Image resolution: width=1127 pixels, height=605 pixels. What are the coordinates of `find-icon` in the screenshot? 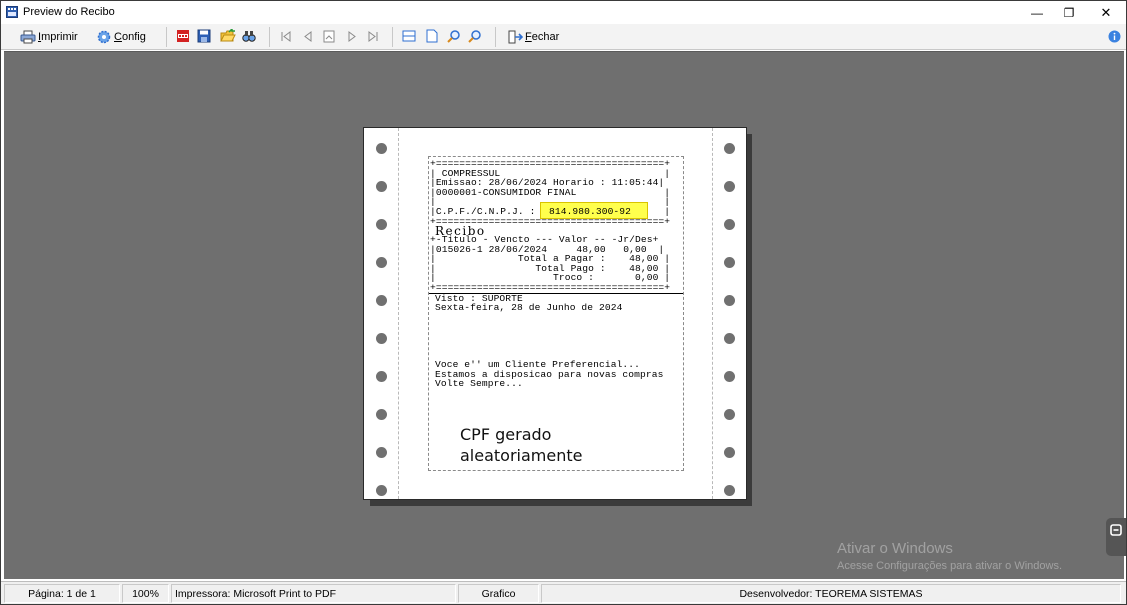 It's located at (249, 36).